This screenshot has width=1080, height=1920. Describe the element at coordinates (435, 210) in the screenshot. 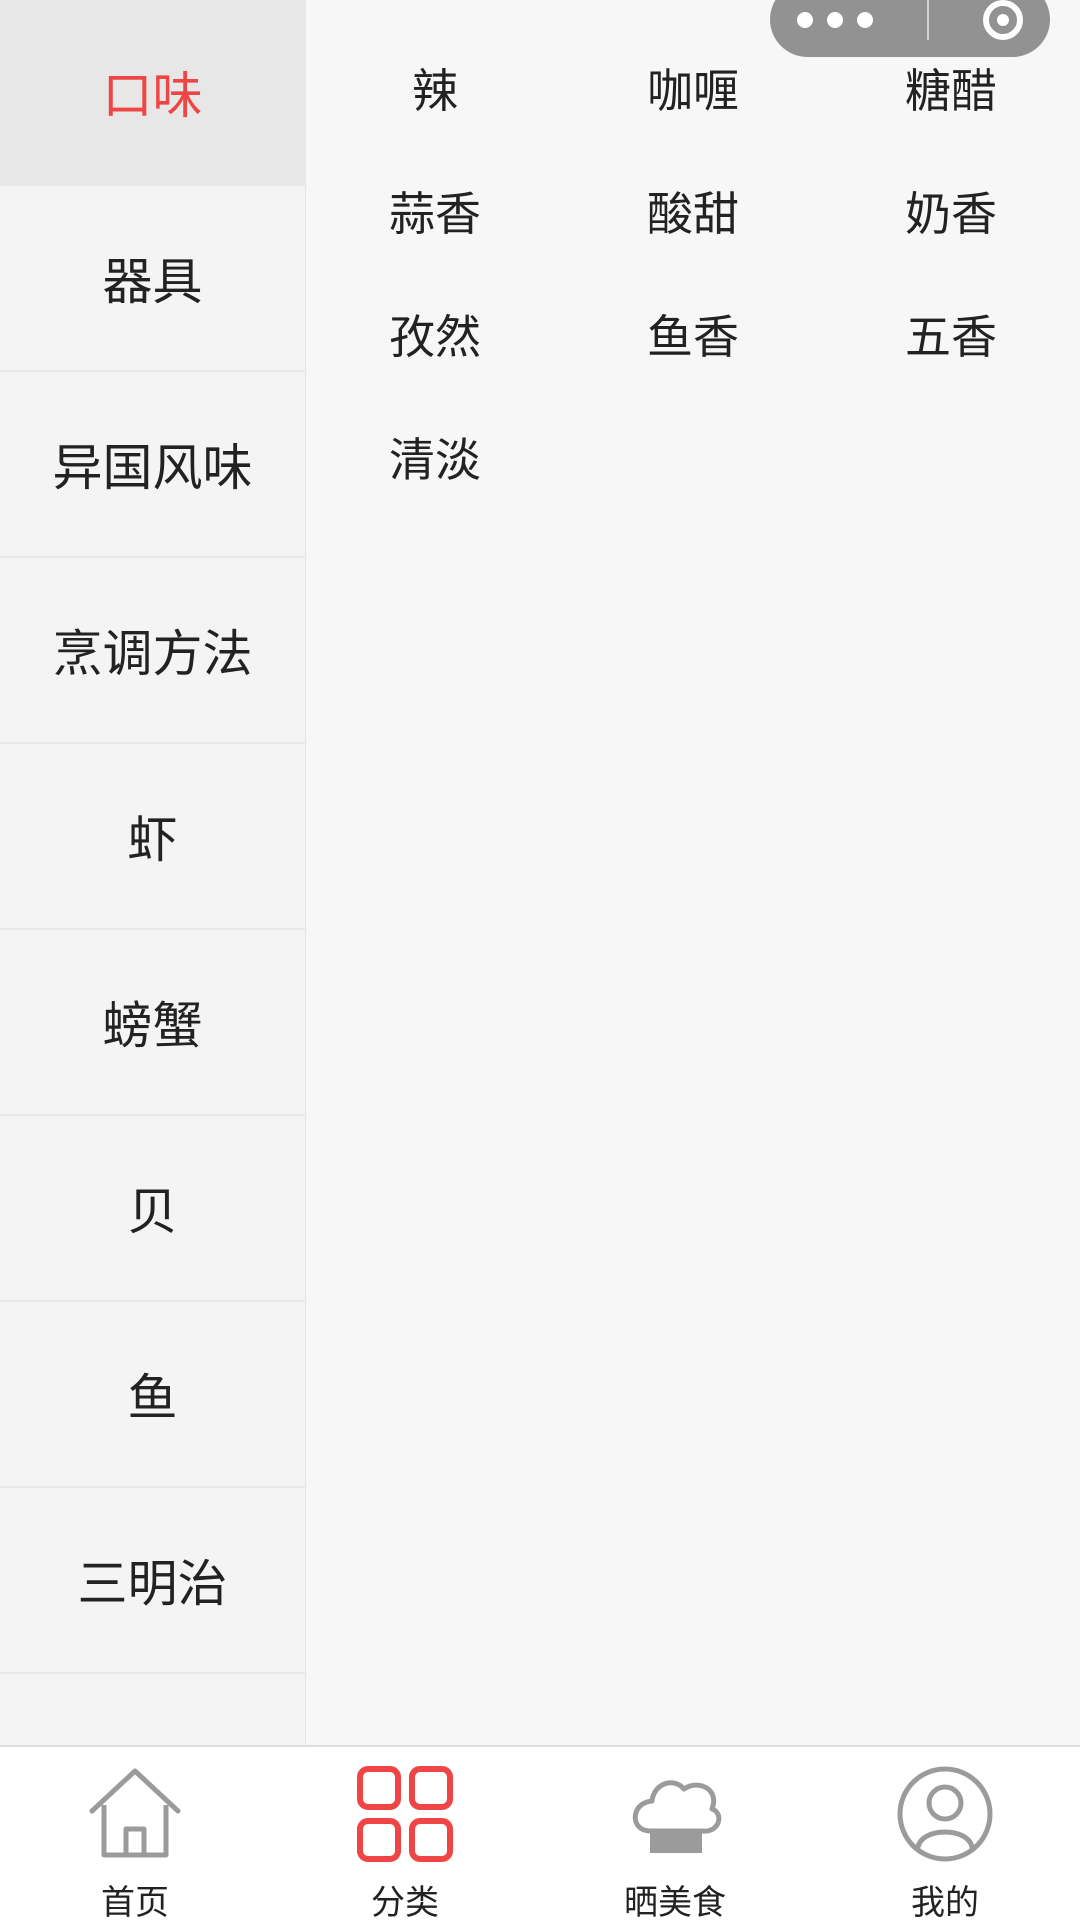

I see `subcategory-item: 蒜香` at that location.